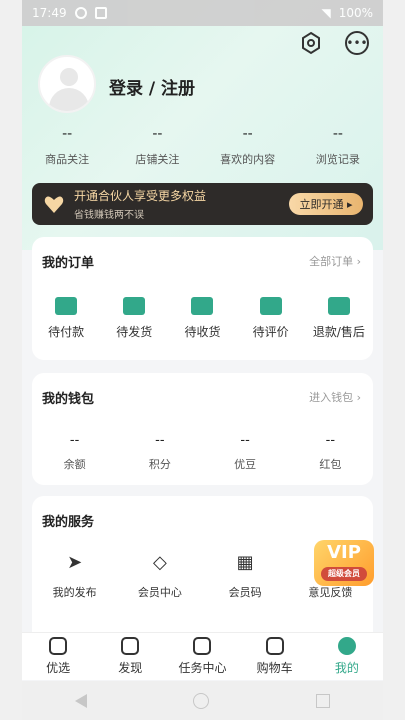  Describe the element at coordinates (140, 204) in the screenshot. I see `banner-text: 开通合伙人享受更多权益 省钱赚钱两不误` at that location.